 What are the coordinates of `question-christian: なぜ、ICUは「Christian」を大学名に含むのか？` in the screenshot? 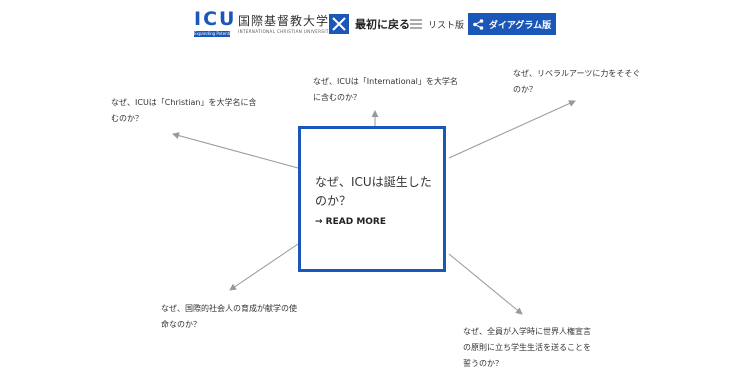 It's located at (186, 111).